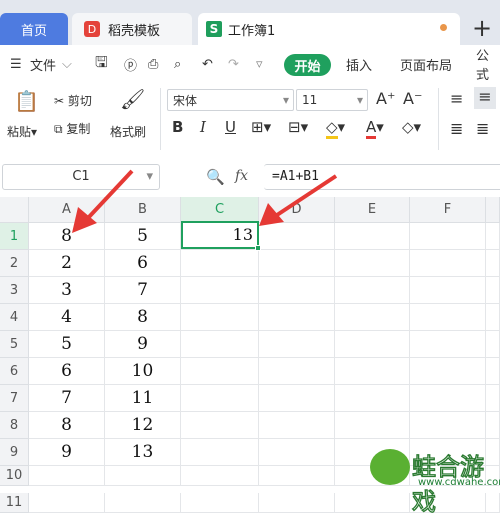 Image resolution: width=500 pixels, height=517 pixels. What do you see at coordinates (459, 482) in the screenshot?
I see `watermark-site: www.cdwahe.com` at bounding box center [459, 482].